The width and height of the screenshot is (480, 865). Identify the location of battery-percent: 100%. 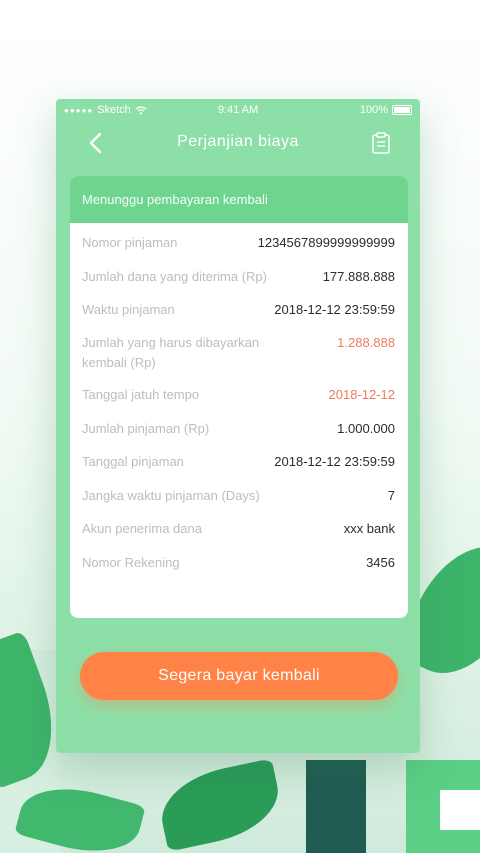
(373, 110).